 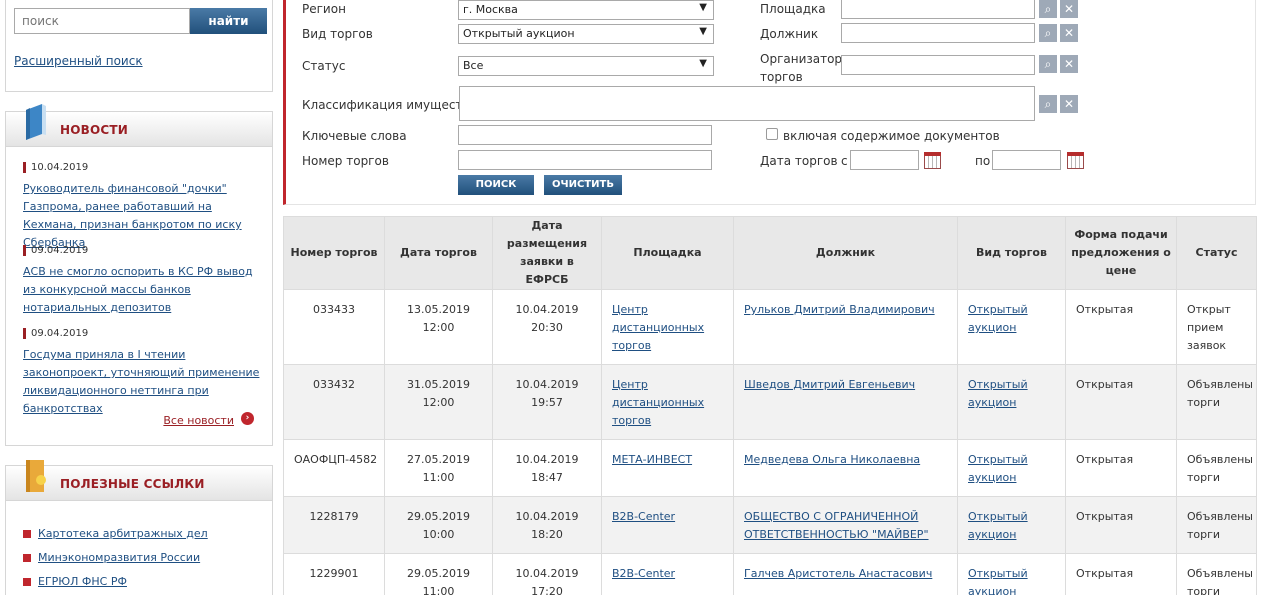 I want to click on auction-date: 13.05.2019 12:00, so click(x=438, y=327).